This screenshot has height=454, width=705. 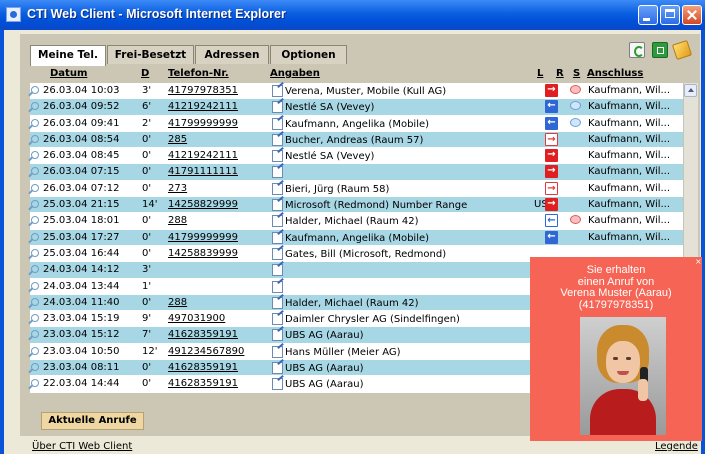 I want to click on tab-frei-besetzt: Frei-Besetzt, so click(x=150, y=54).